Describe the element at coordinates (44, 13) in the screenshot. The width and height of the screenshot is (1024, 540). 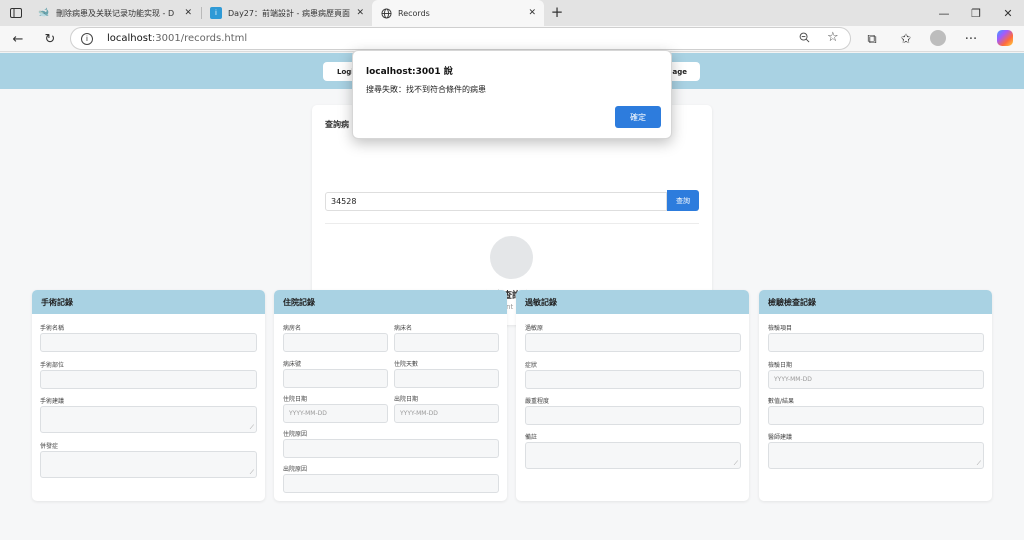
I see `deepseek-favicon-icon: 🐋` at that location.